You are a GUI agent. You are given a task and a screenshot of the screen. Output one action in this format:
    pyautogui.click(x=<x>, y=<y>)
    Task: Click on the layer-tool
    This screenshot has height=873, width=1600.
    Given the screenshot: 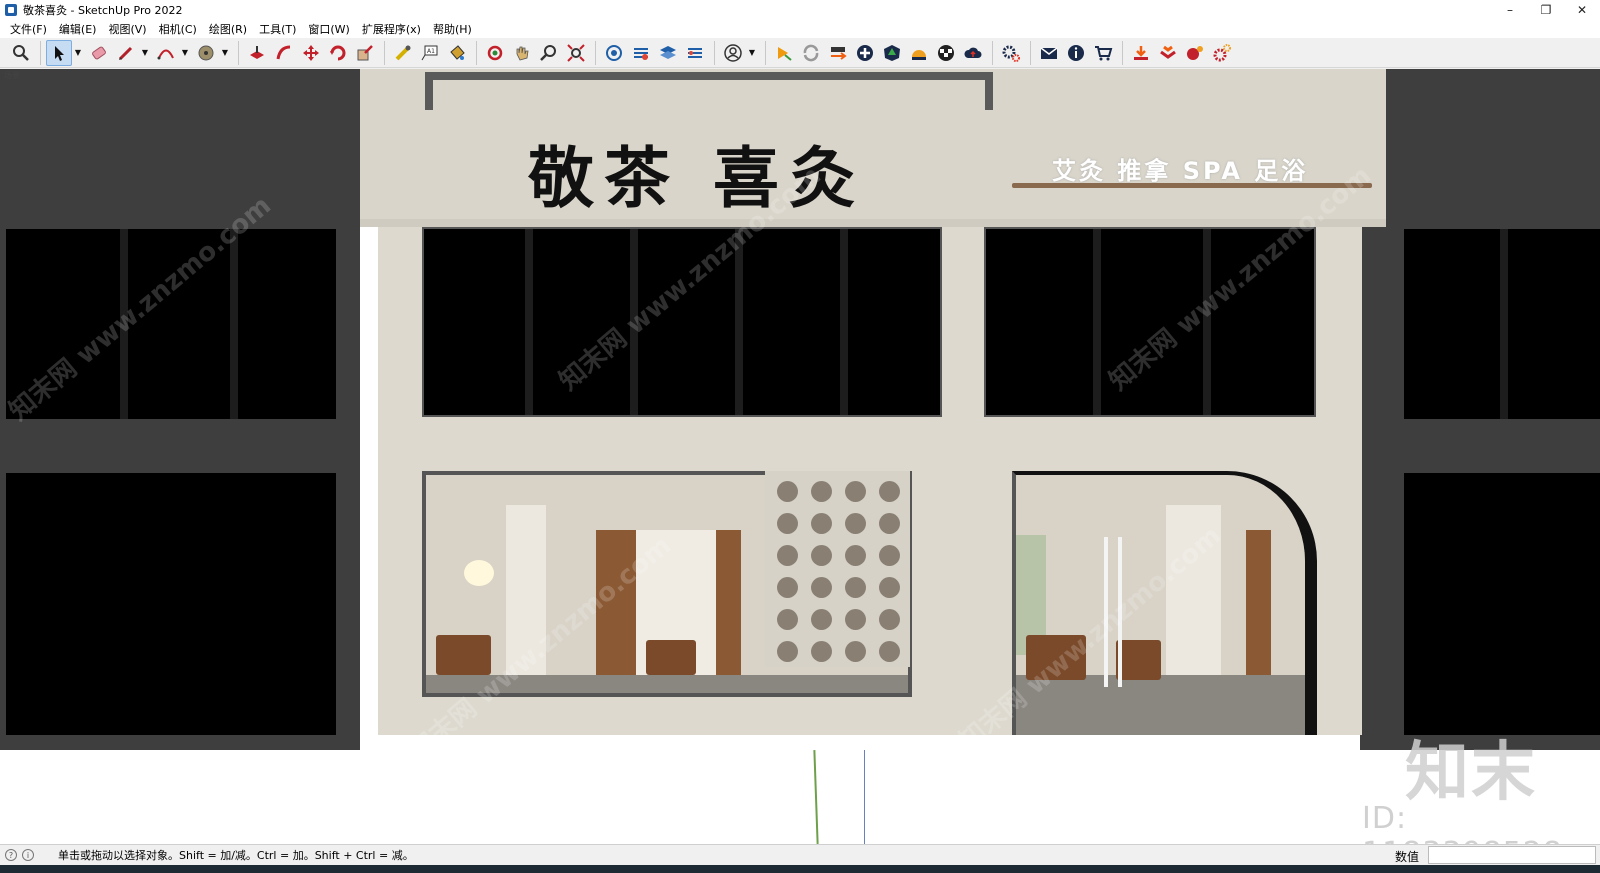 What is the action you would take?
    pyautogui.click(x=668, y=53)
    